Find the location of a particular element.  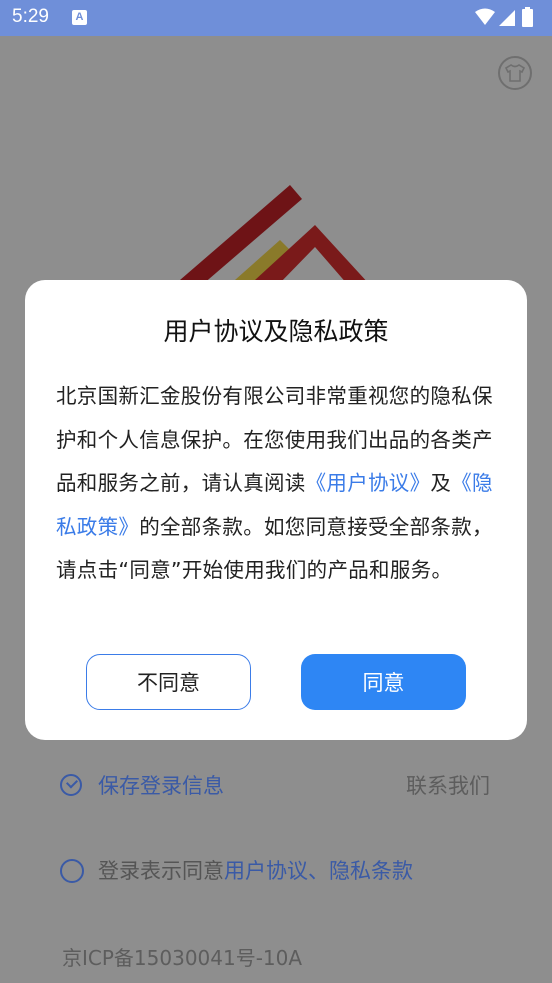

agree-terms-links: 用户协议、隐私条款 is located at coordinates (318, 871).